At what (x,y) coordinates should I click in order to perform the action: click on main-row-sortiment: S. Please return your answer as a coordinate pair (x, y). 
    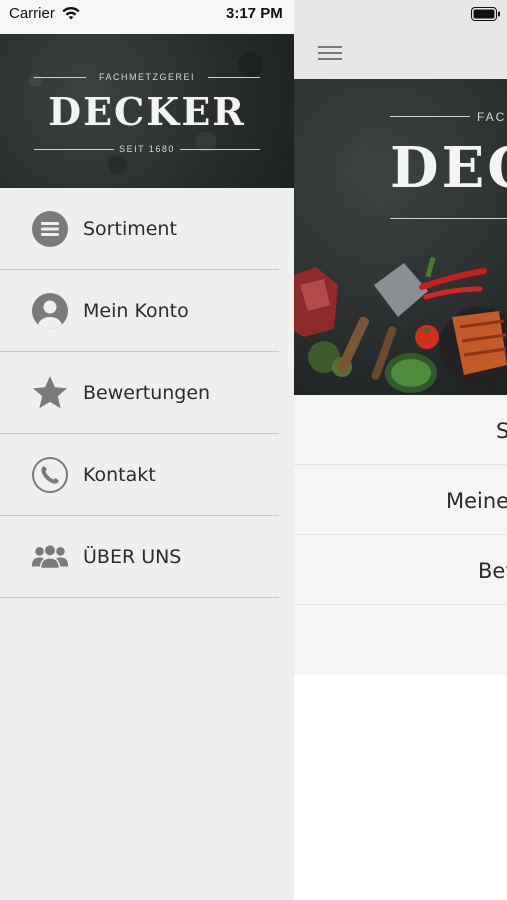
    Looking at the image, I should click on (400, 430).